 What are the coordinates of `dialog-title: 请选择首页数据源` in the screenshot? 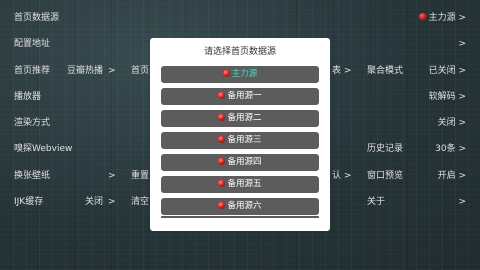 It's located at (239, 52).